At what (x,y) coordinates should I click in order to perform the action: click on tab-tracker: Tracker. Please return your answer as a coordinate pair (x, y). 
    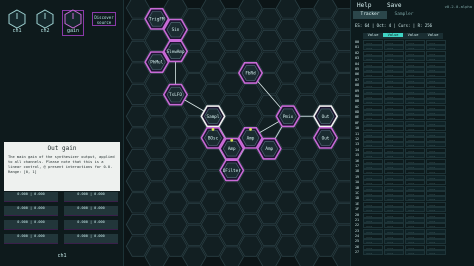
    Looking at the image, I should click on (370, 15).